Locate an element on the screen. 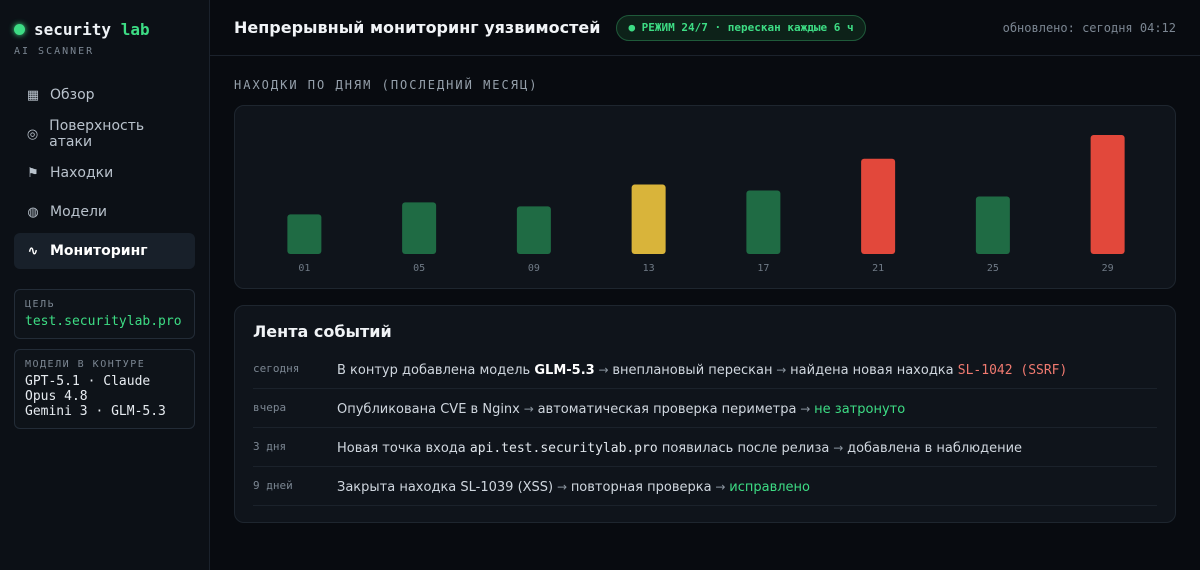 The height and width of the screenshot is (570, 1200). event-status: исправлено is located at coordinates (769, 487).